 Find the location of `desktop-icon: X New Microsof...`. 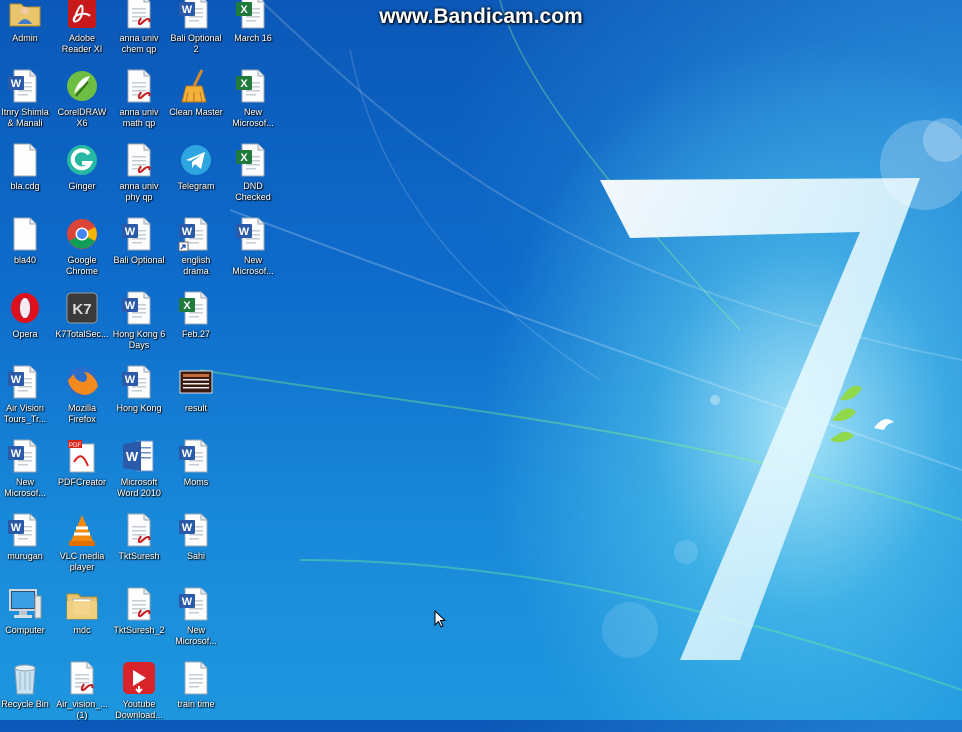

desktop-icon: X New Microsof... is located at coordinates (253, 103).